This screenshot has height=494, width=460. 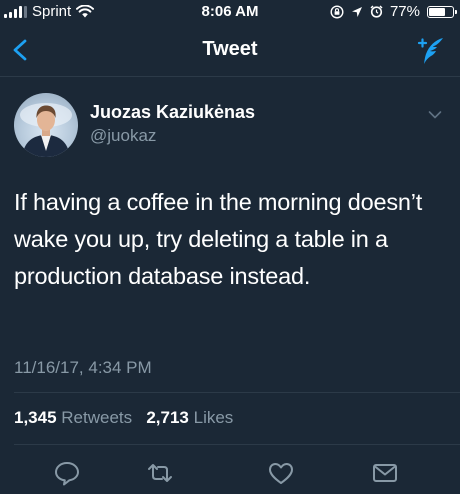 I want to click on retweets-count: 1,345, so click(x=35, y=417).